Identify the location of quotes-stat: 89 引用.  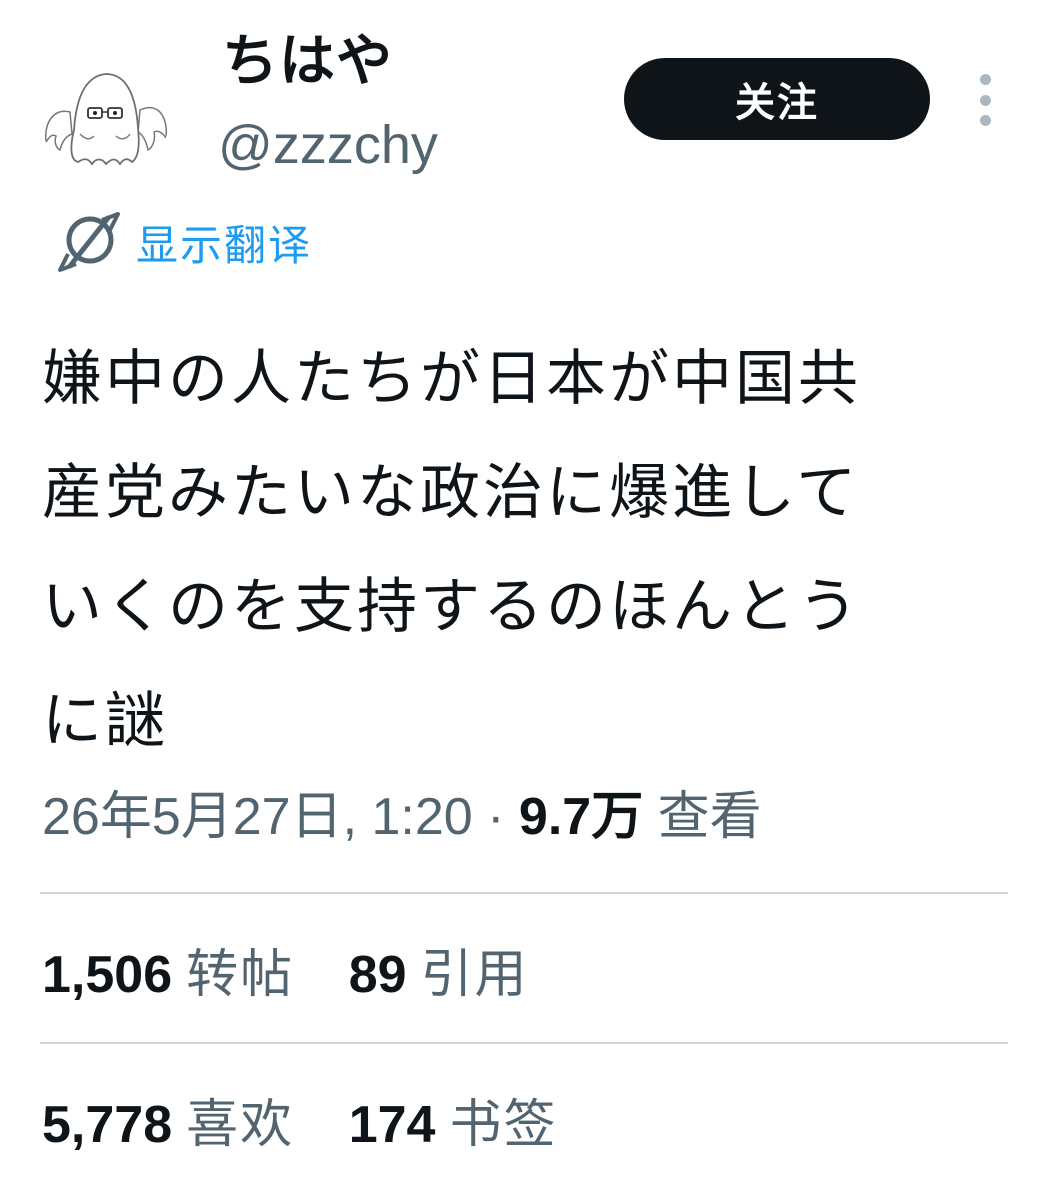
(439, 975).